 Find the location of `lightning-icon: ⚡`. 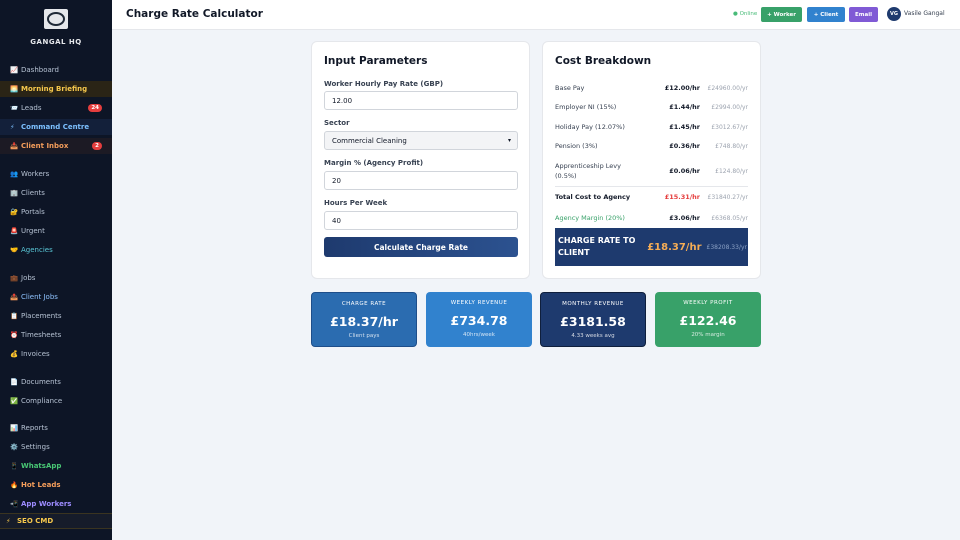

lightning-icon: ⚡ is located at coordinates (8, 521).